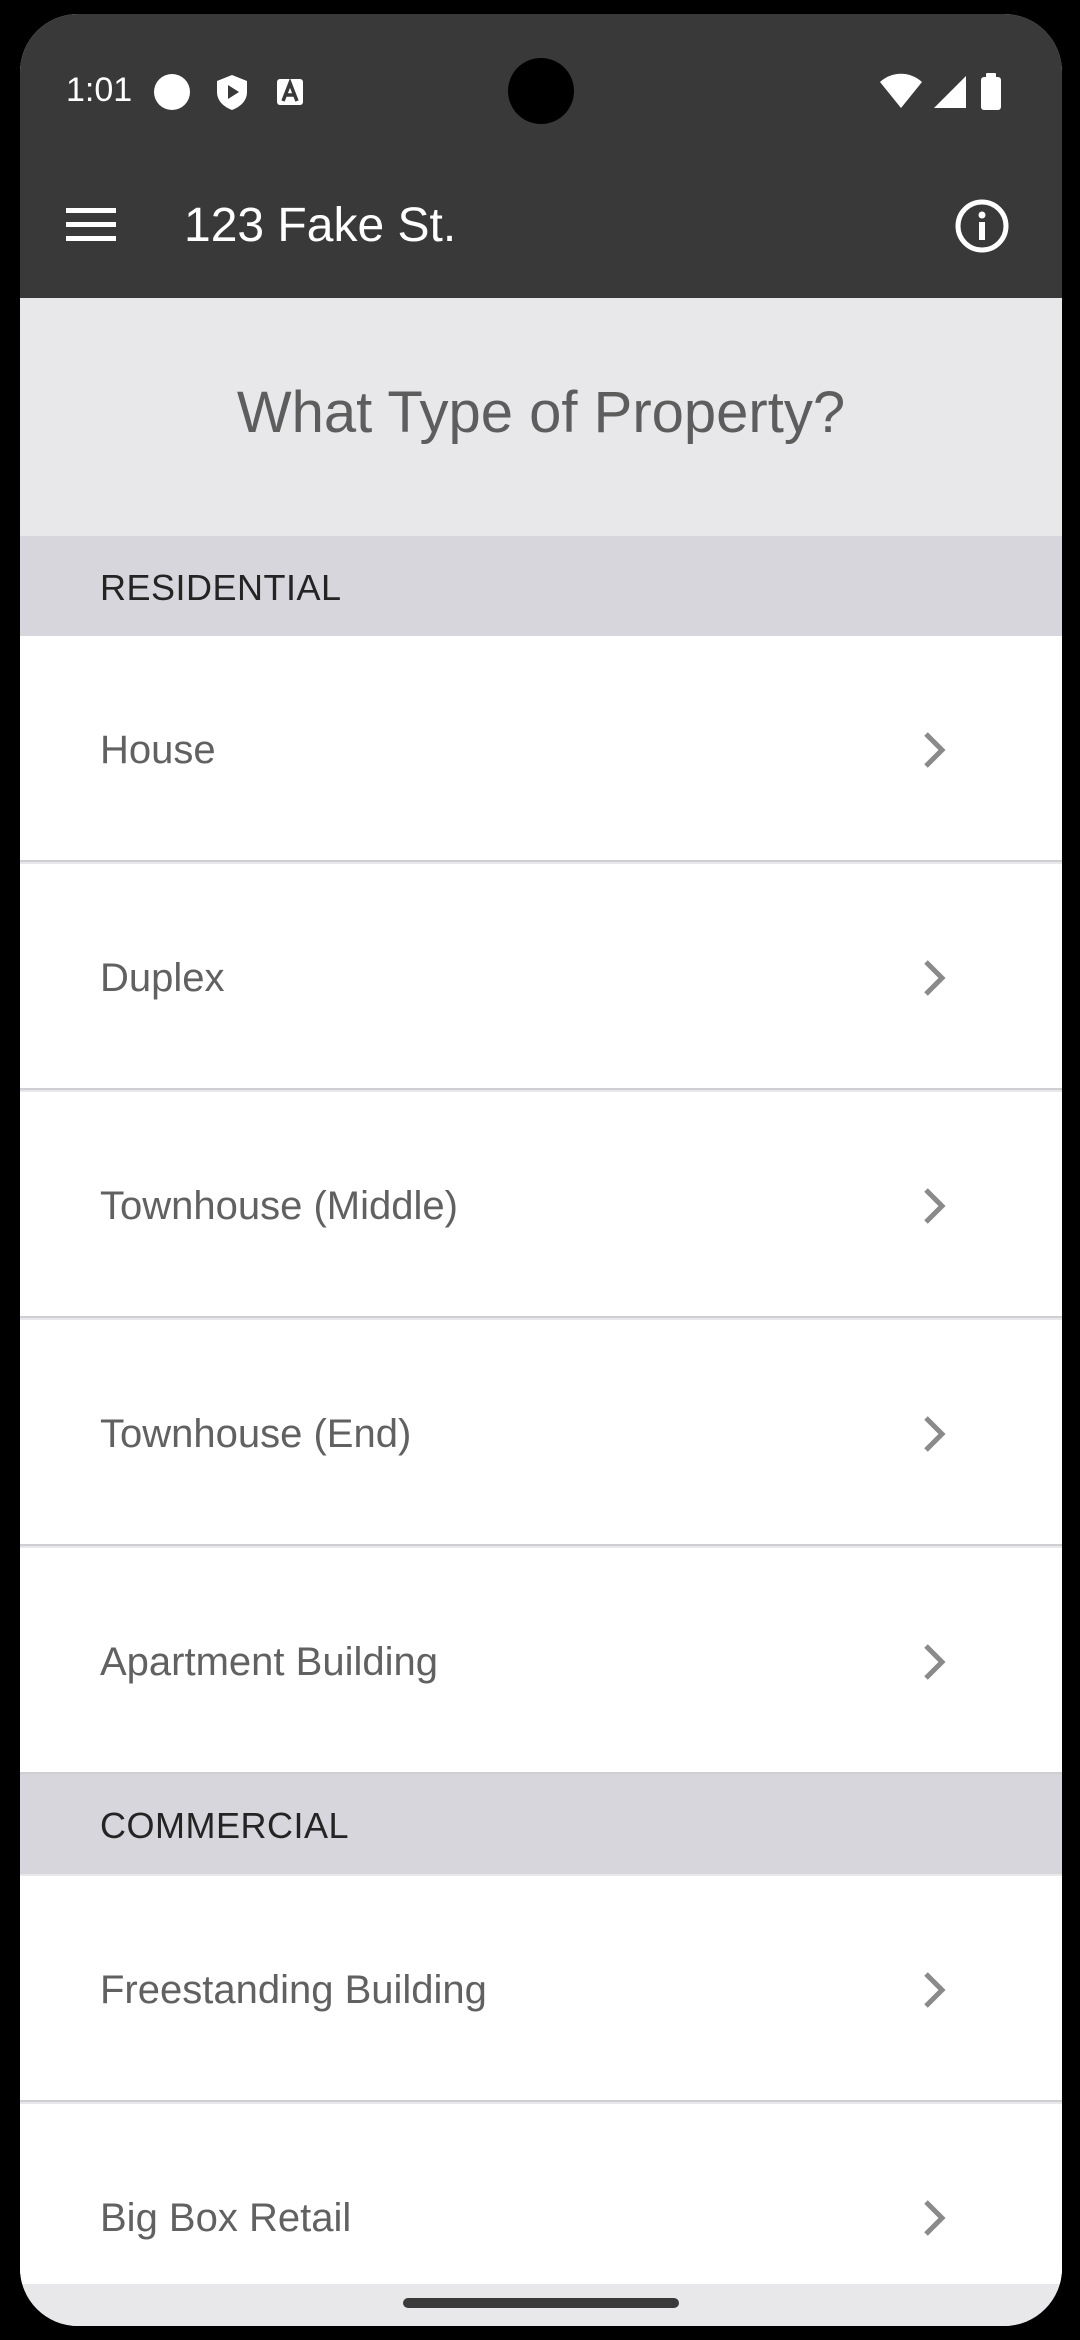 The width and height of the screenshot is (1080, 2340). Describe the element at coordinates (290, 92) in the screenshot. I see `a-badge-icon` at that location.